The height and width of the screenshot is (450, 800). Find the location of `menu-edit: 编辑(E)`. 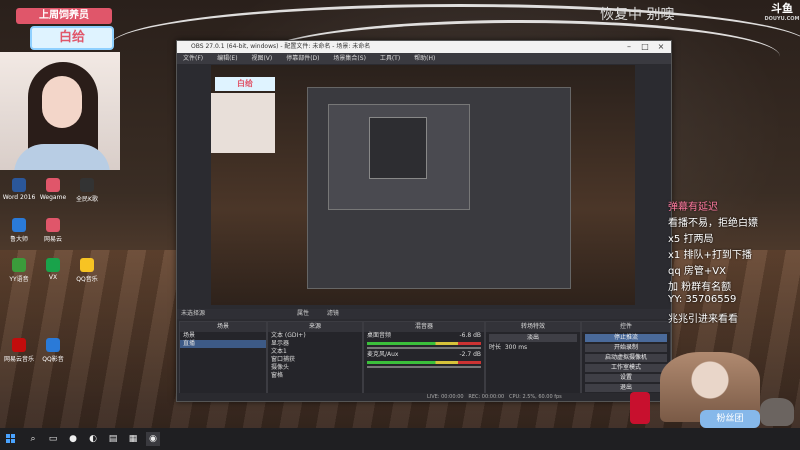

menu-edit: 编辑(E) is located at coordinates (227, 58).